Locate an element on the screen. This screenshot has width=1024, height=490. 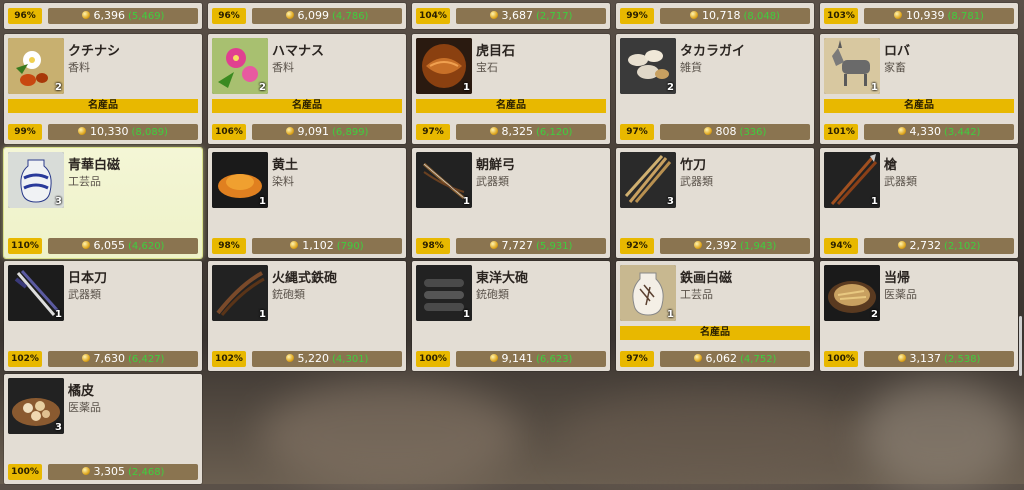
item-name: タカラガイ is located at coordinates (713, 51).